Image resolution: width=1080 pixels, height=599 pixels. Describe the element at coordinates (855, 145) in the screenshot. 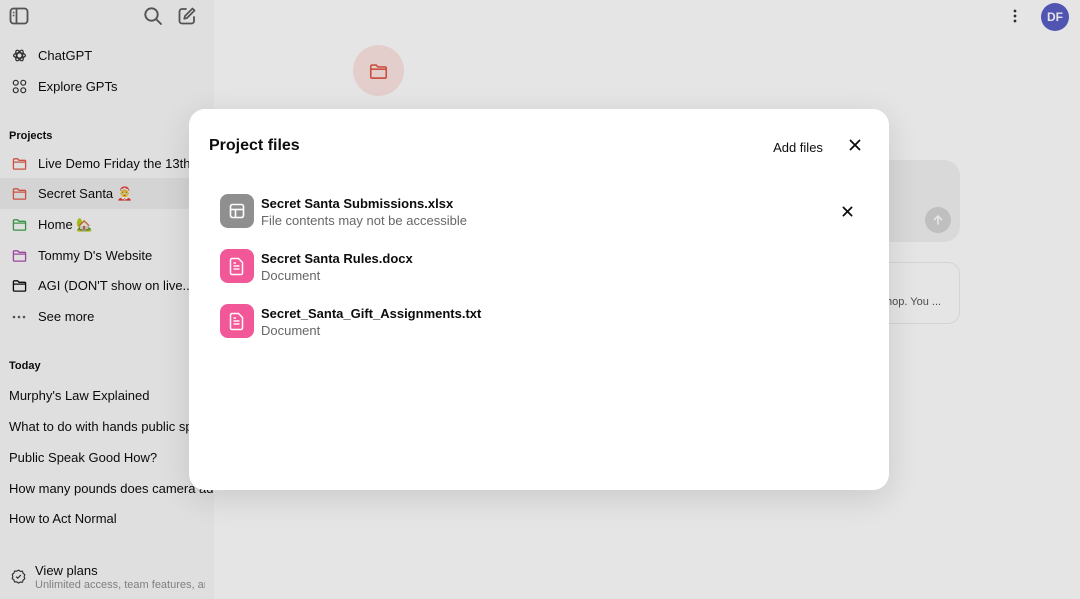

I see `close-icon` at that location.